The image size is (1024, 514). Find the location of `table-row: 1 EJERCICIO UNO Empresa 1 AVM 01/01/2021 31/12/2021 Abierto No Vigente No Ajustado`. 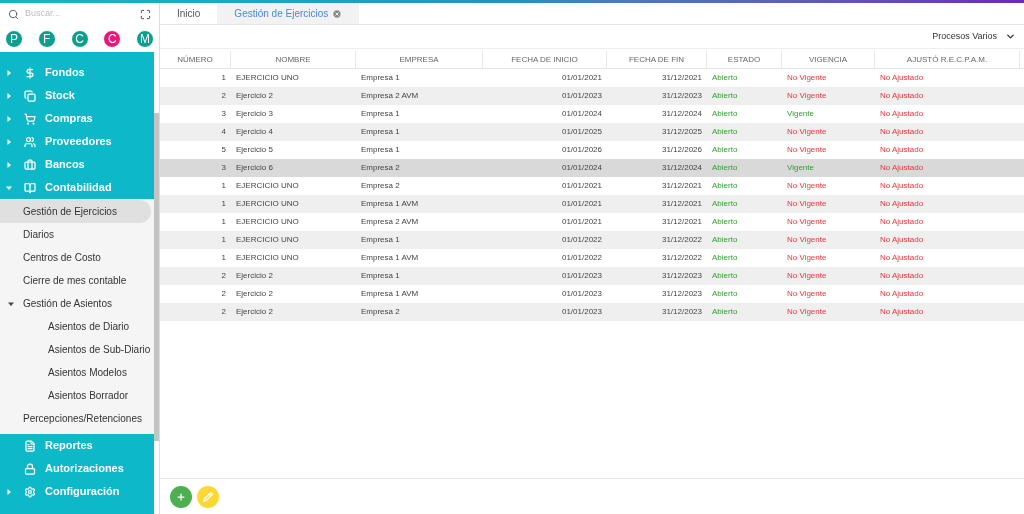

table-row: 1 EJERCICIO UNO Empresa 1 AVM 01/01/2021 31/12/2021 Abierto No Vigente No Ajustado is located at coordinates (592, 204).